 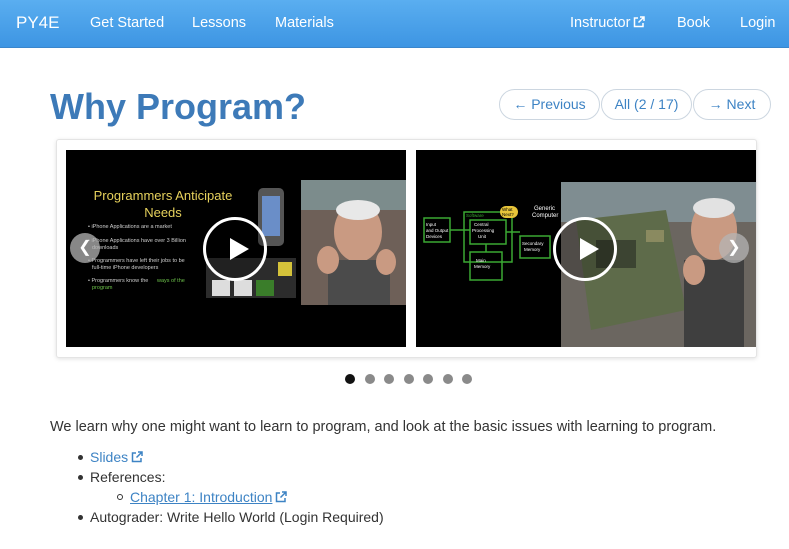 I want to click on nav-instructor-label: Instructor, so click(x=600, y=23).